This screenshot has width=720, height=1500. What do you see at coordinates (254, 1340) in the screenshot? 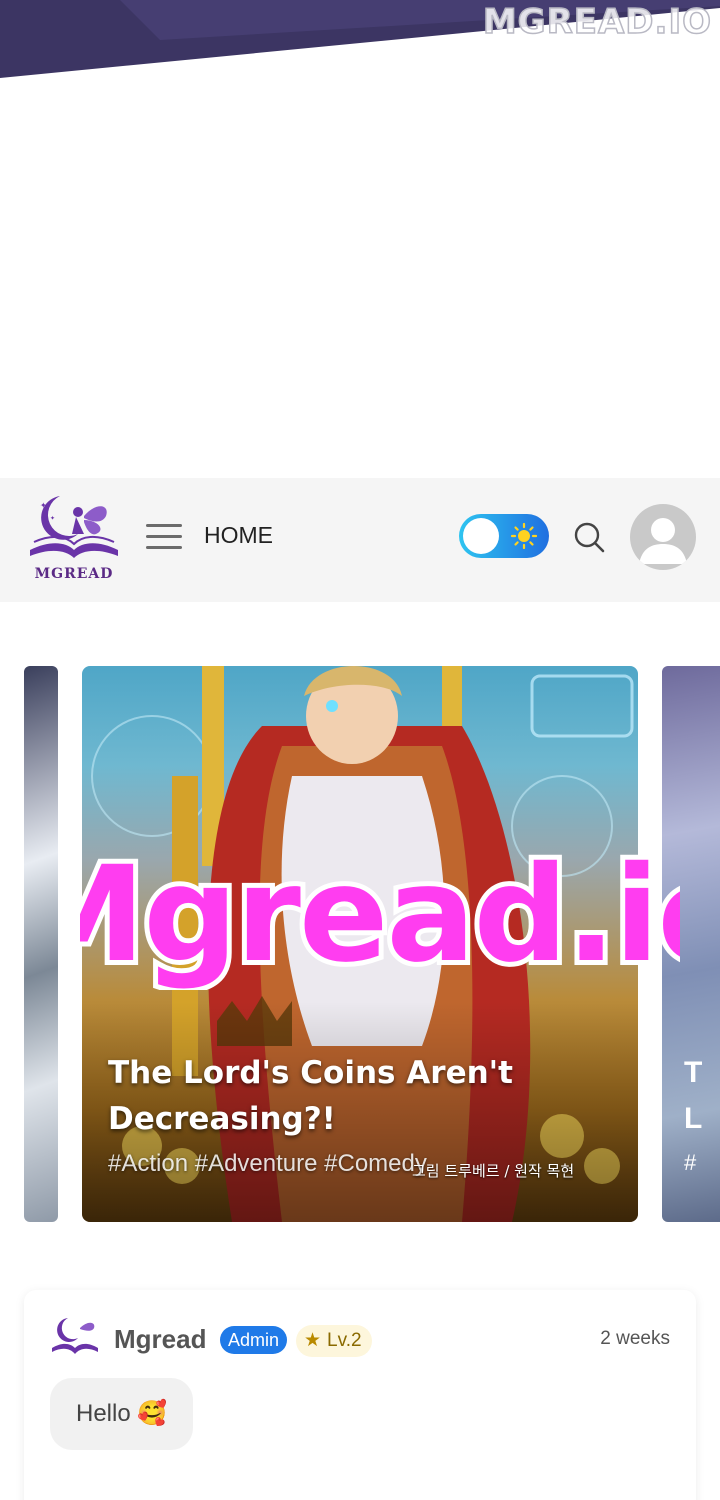
I see `admin-badge: Admin` at bounding box center [254, 1340].